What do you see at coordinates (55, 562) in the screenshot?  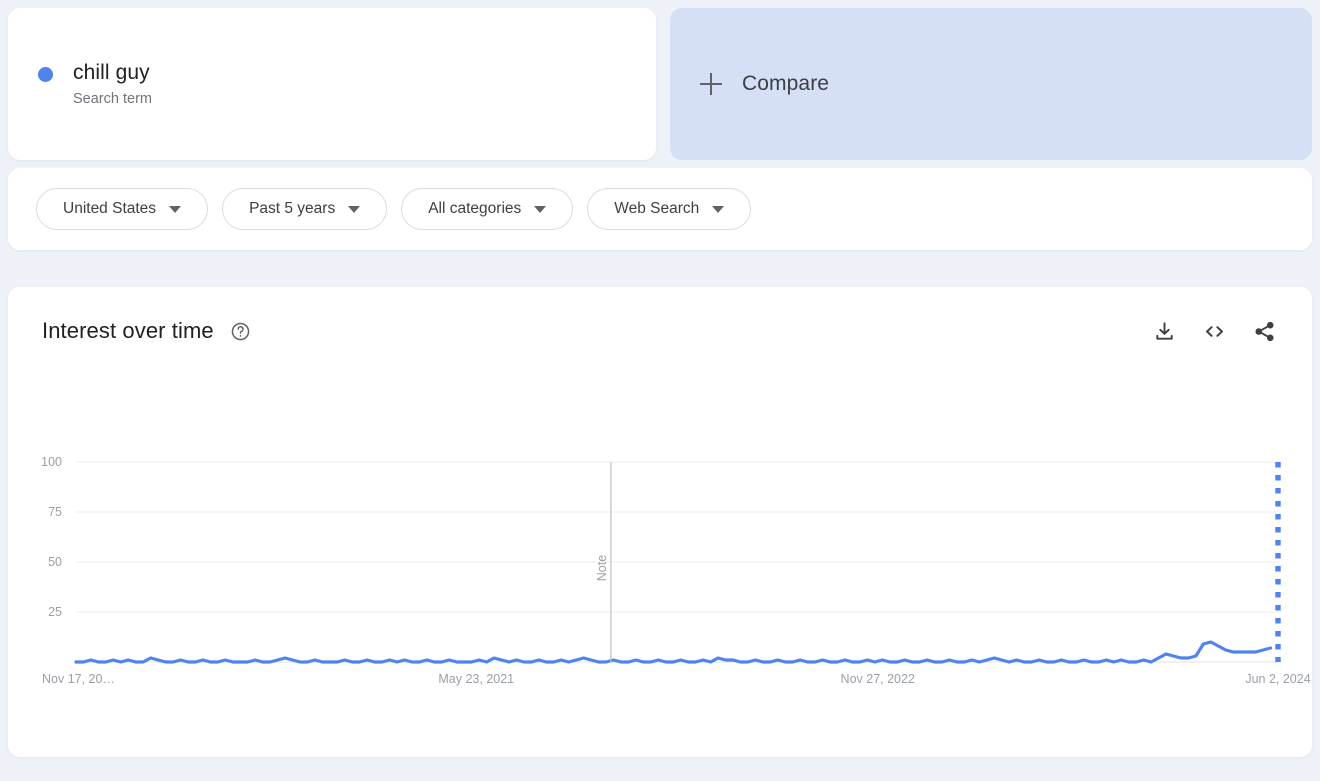 I see `y-axis-tick-label: 50` at bounding box center [55, 562].